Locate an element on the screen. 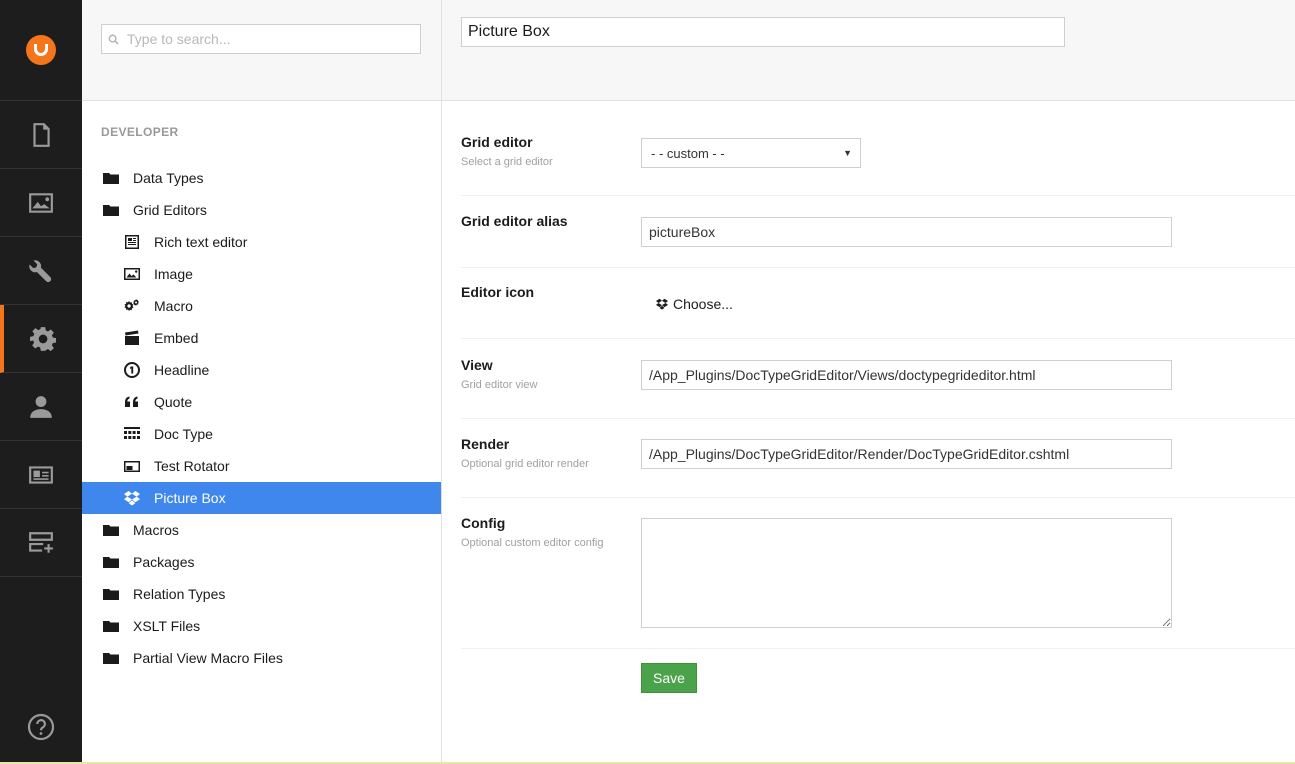 Image resolution: width=1295 pixels, height=764 pixels. tree-item-label: Headline is located at coordinates (182, 370).